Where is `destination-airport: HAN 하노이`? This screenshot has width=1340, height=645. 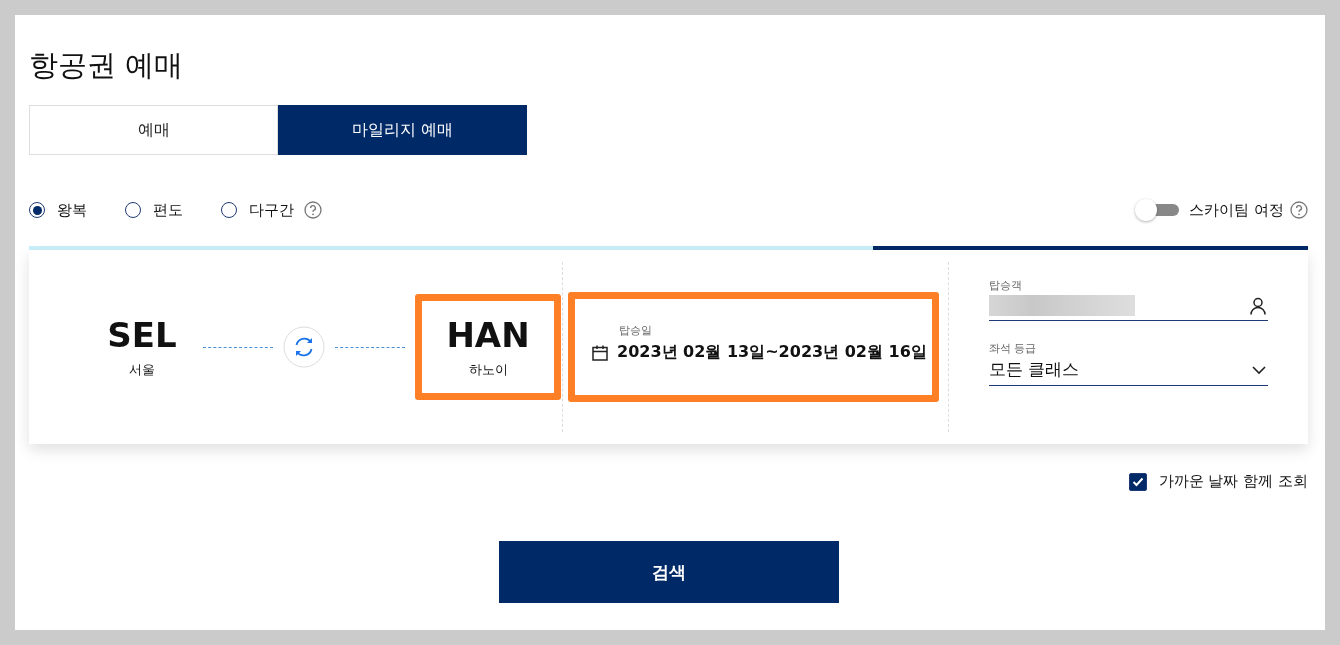 destination-airport: HAN 하노이 is located at coordinates (488, 347).